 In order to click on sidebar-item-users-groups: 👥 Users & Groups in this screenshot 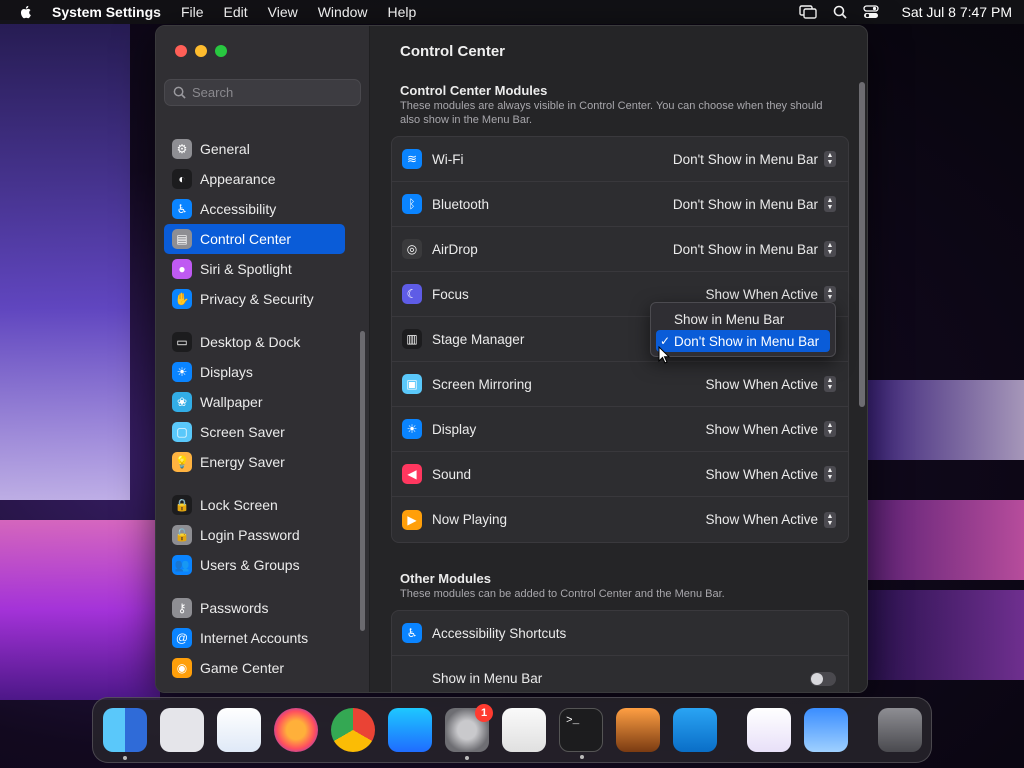, I will do `click(263, 565)`.